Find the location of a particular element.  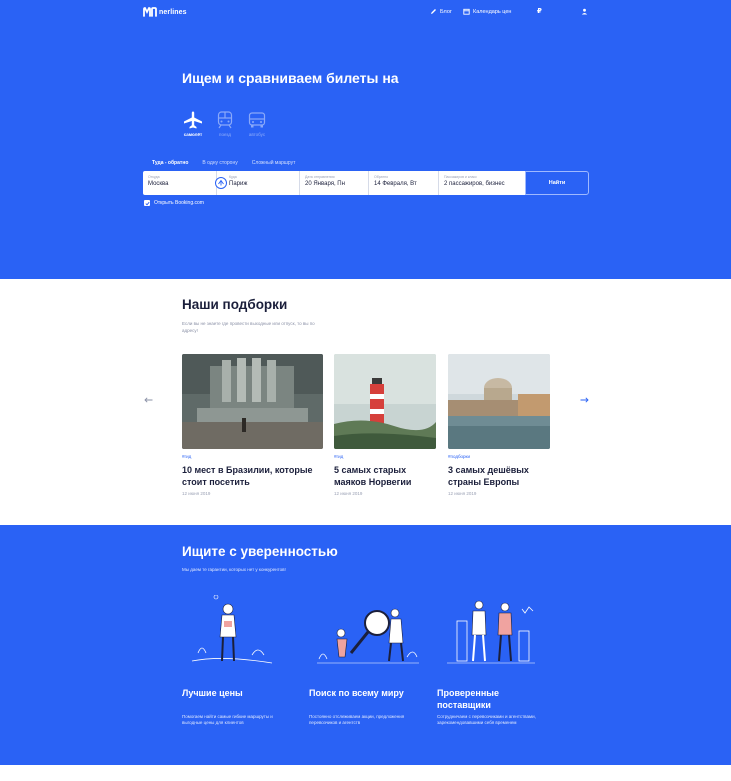

card-image-lighthouse is located at coordinates (385, 401).